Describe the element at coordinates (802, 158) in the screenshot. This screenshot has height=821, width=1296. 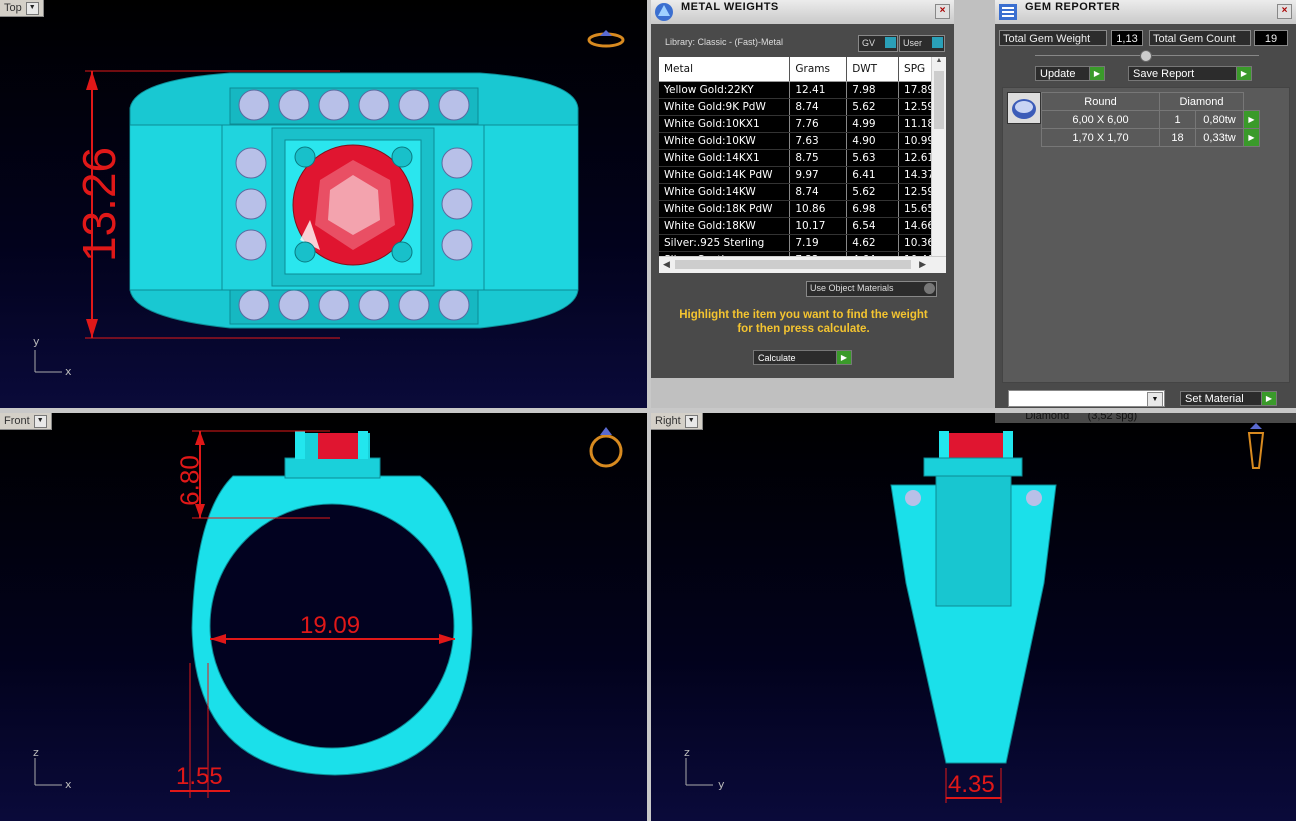
I see `table-row: White Gold:14KX1 8.75 5.63 12.61` at that location.